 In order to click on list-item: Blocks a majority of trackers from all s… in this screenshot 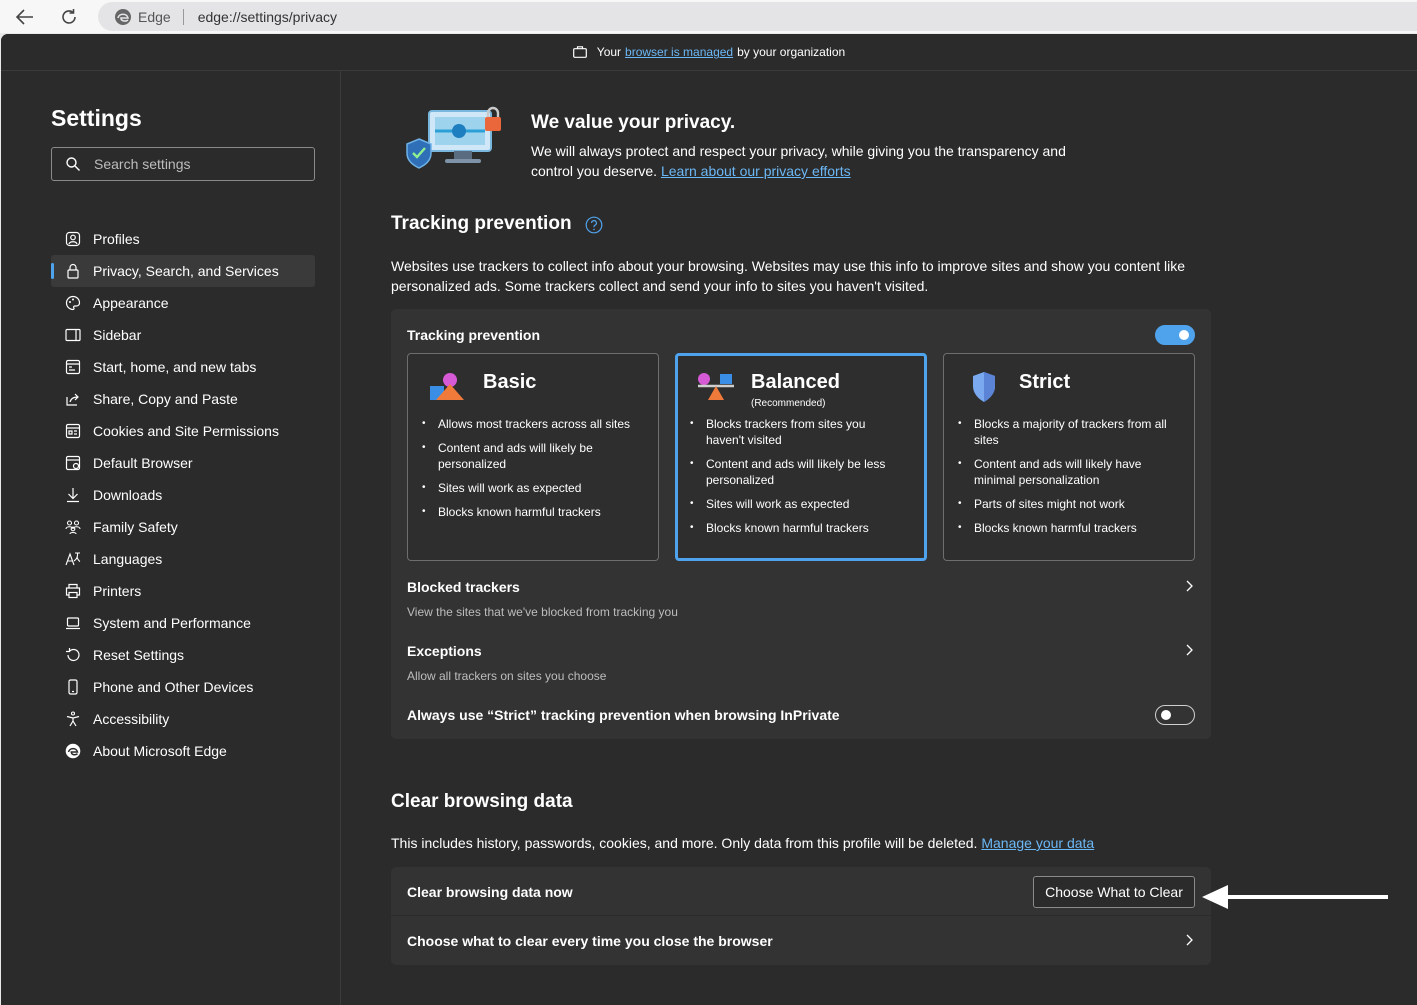, I will do `click(1066, 432)`.